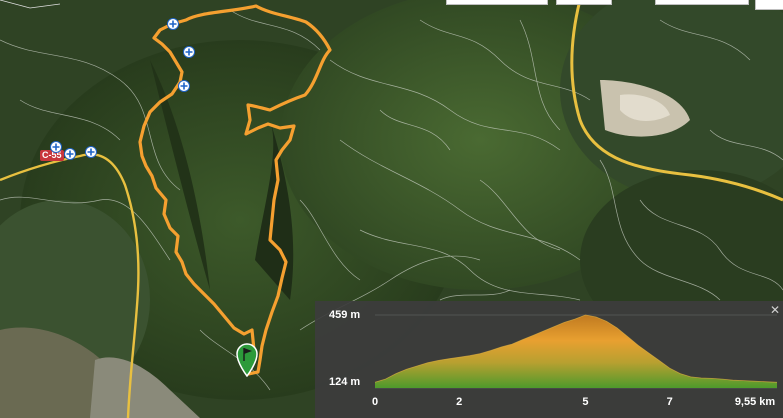 This screenshot has height=418, width=783. I want to click on map-corner-control, so click(769, 5).